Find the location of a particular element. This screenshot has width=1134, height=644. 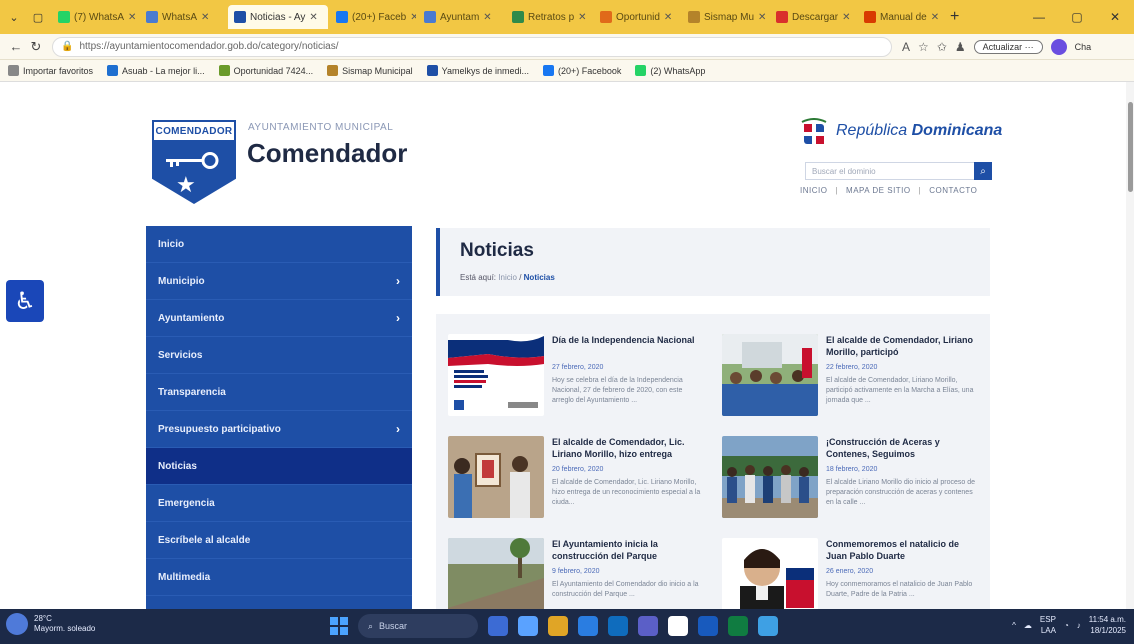

weather-widget: 28°C Mayorm. soleado is located at coordinates (50, 624).